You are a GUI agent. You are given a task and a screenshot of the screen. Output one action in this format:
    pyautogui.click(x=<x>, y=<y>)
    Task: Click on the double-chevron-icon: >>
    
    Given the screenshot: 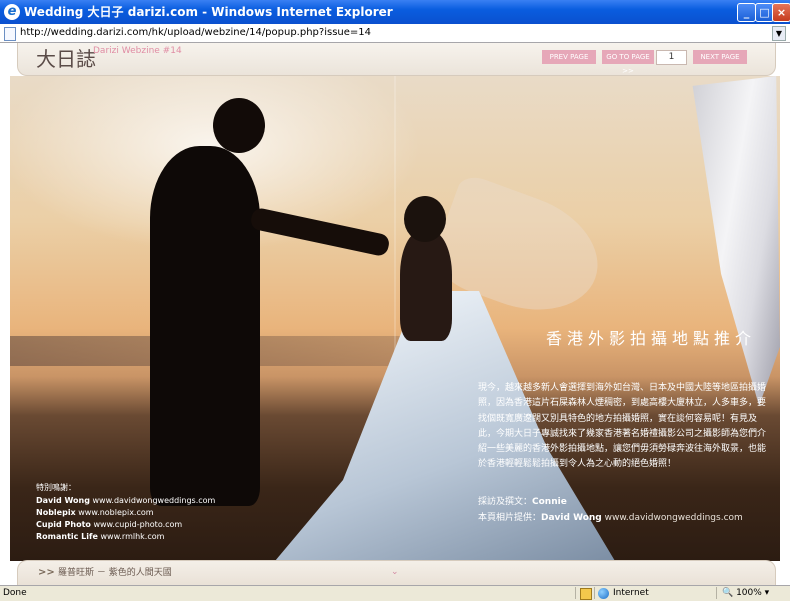 What is the action you would take?
    pyautogui.click(x=46, y=572)
    